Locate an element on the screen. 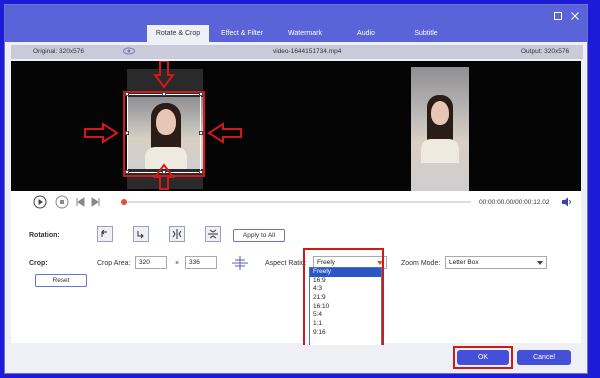 The height and width of the screenshot is (378, 600). crop-height-input: 336 is located at coordinates (201, 262).